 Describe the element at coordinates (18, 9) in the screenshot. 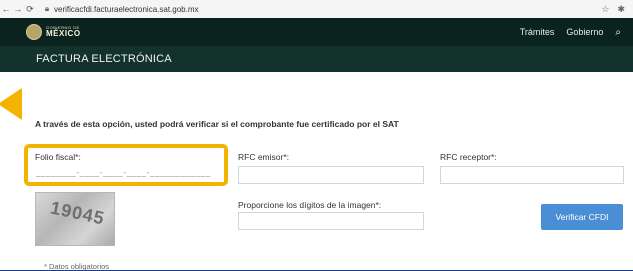

I see `forward-icon: →` at that location.